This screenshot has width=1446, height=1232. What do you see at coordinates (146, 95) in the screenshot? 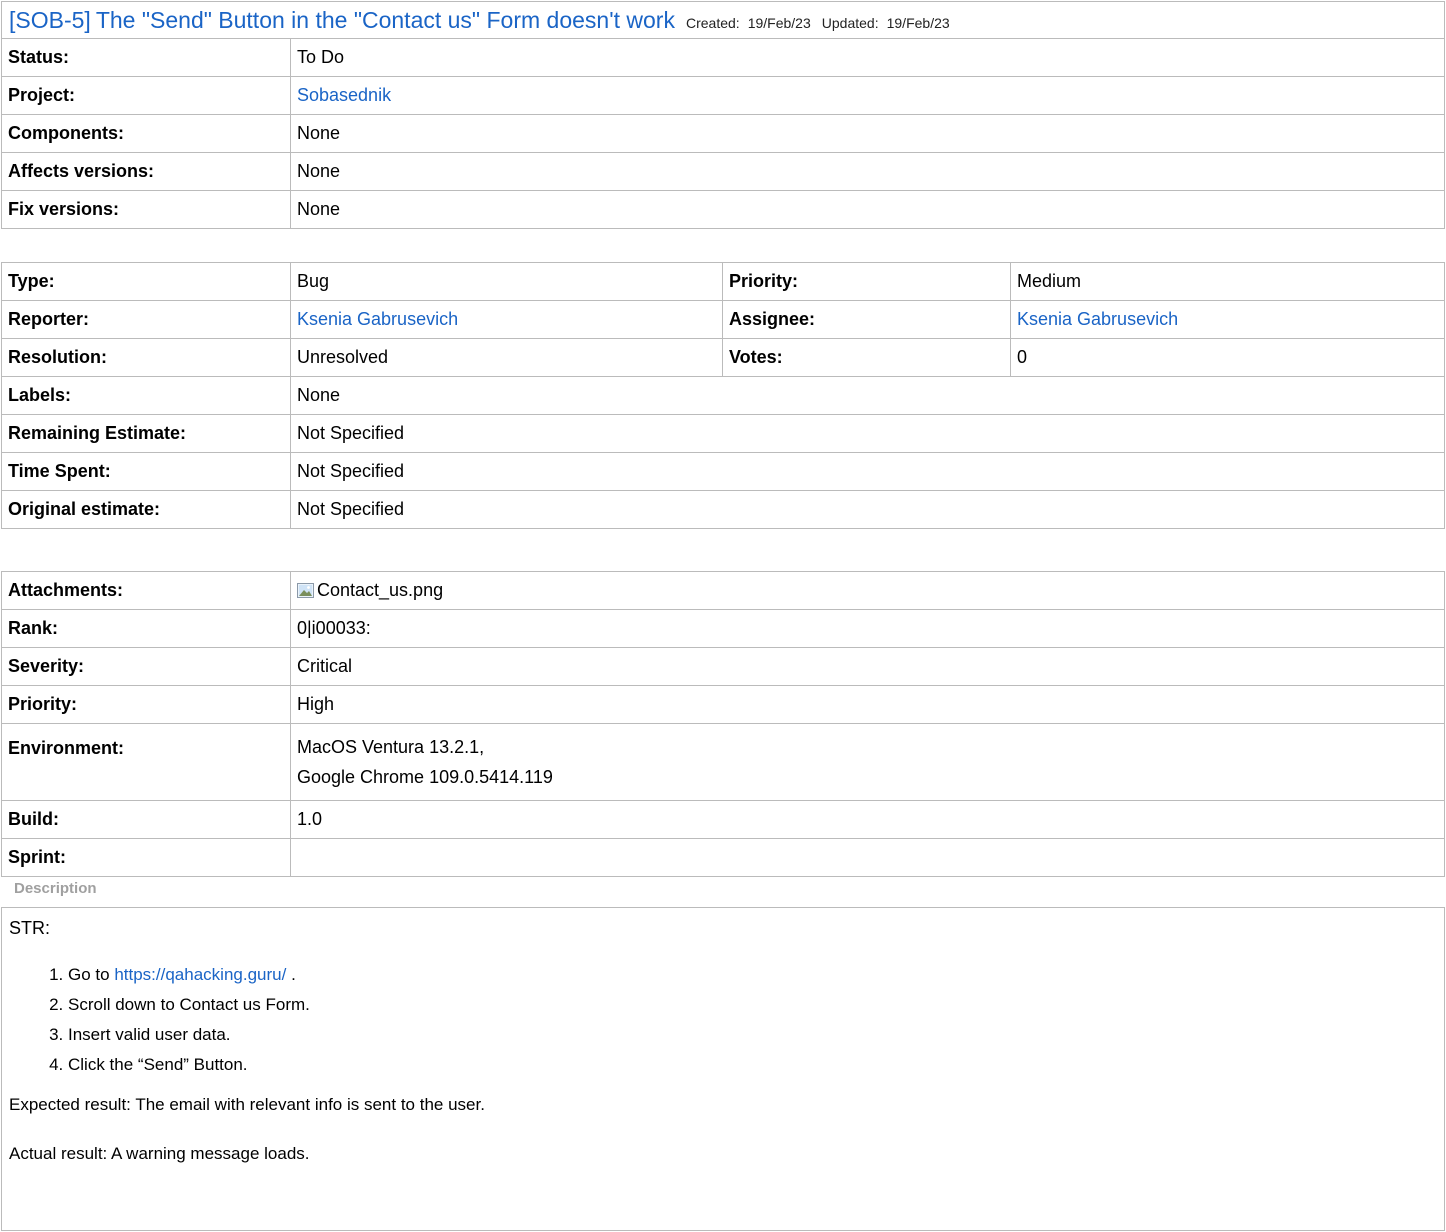
I see `field-label: Project:` at bounding box center [146, 95].